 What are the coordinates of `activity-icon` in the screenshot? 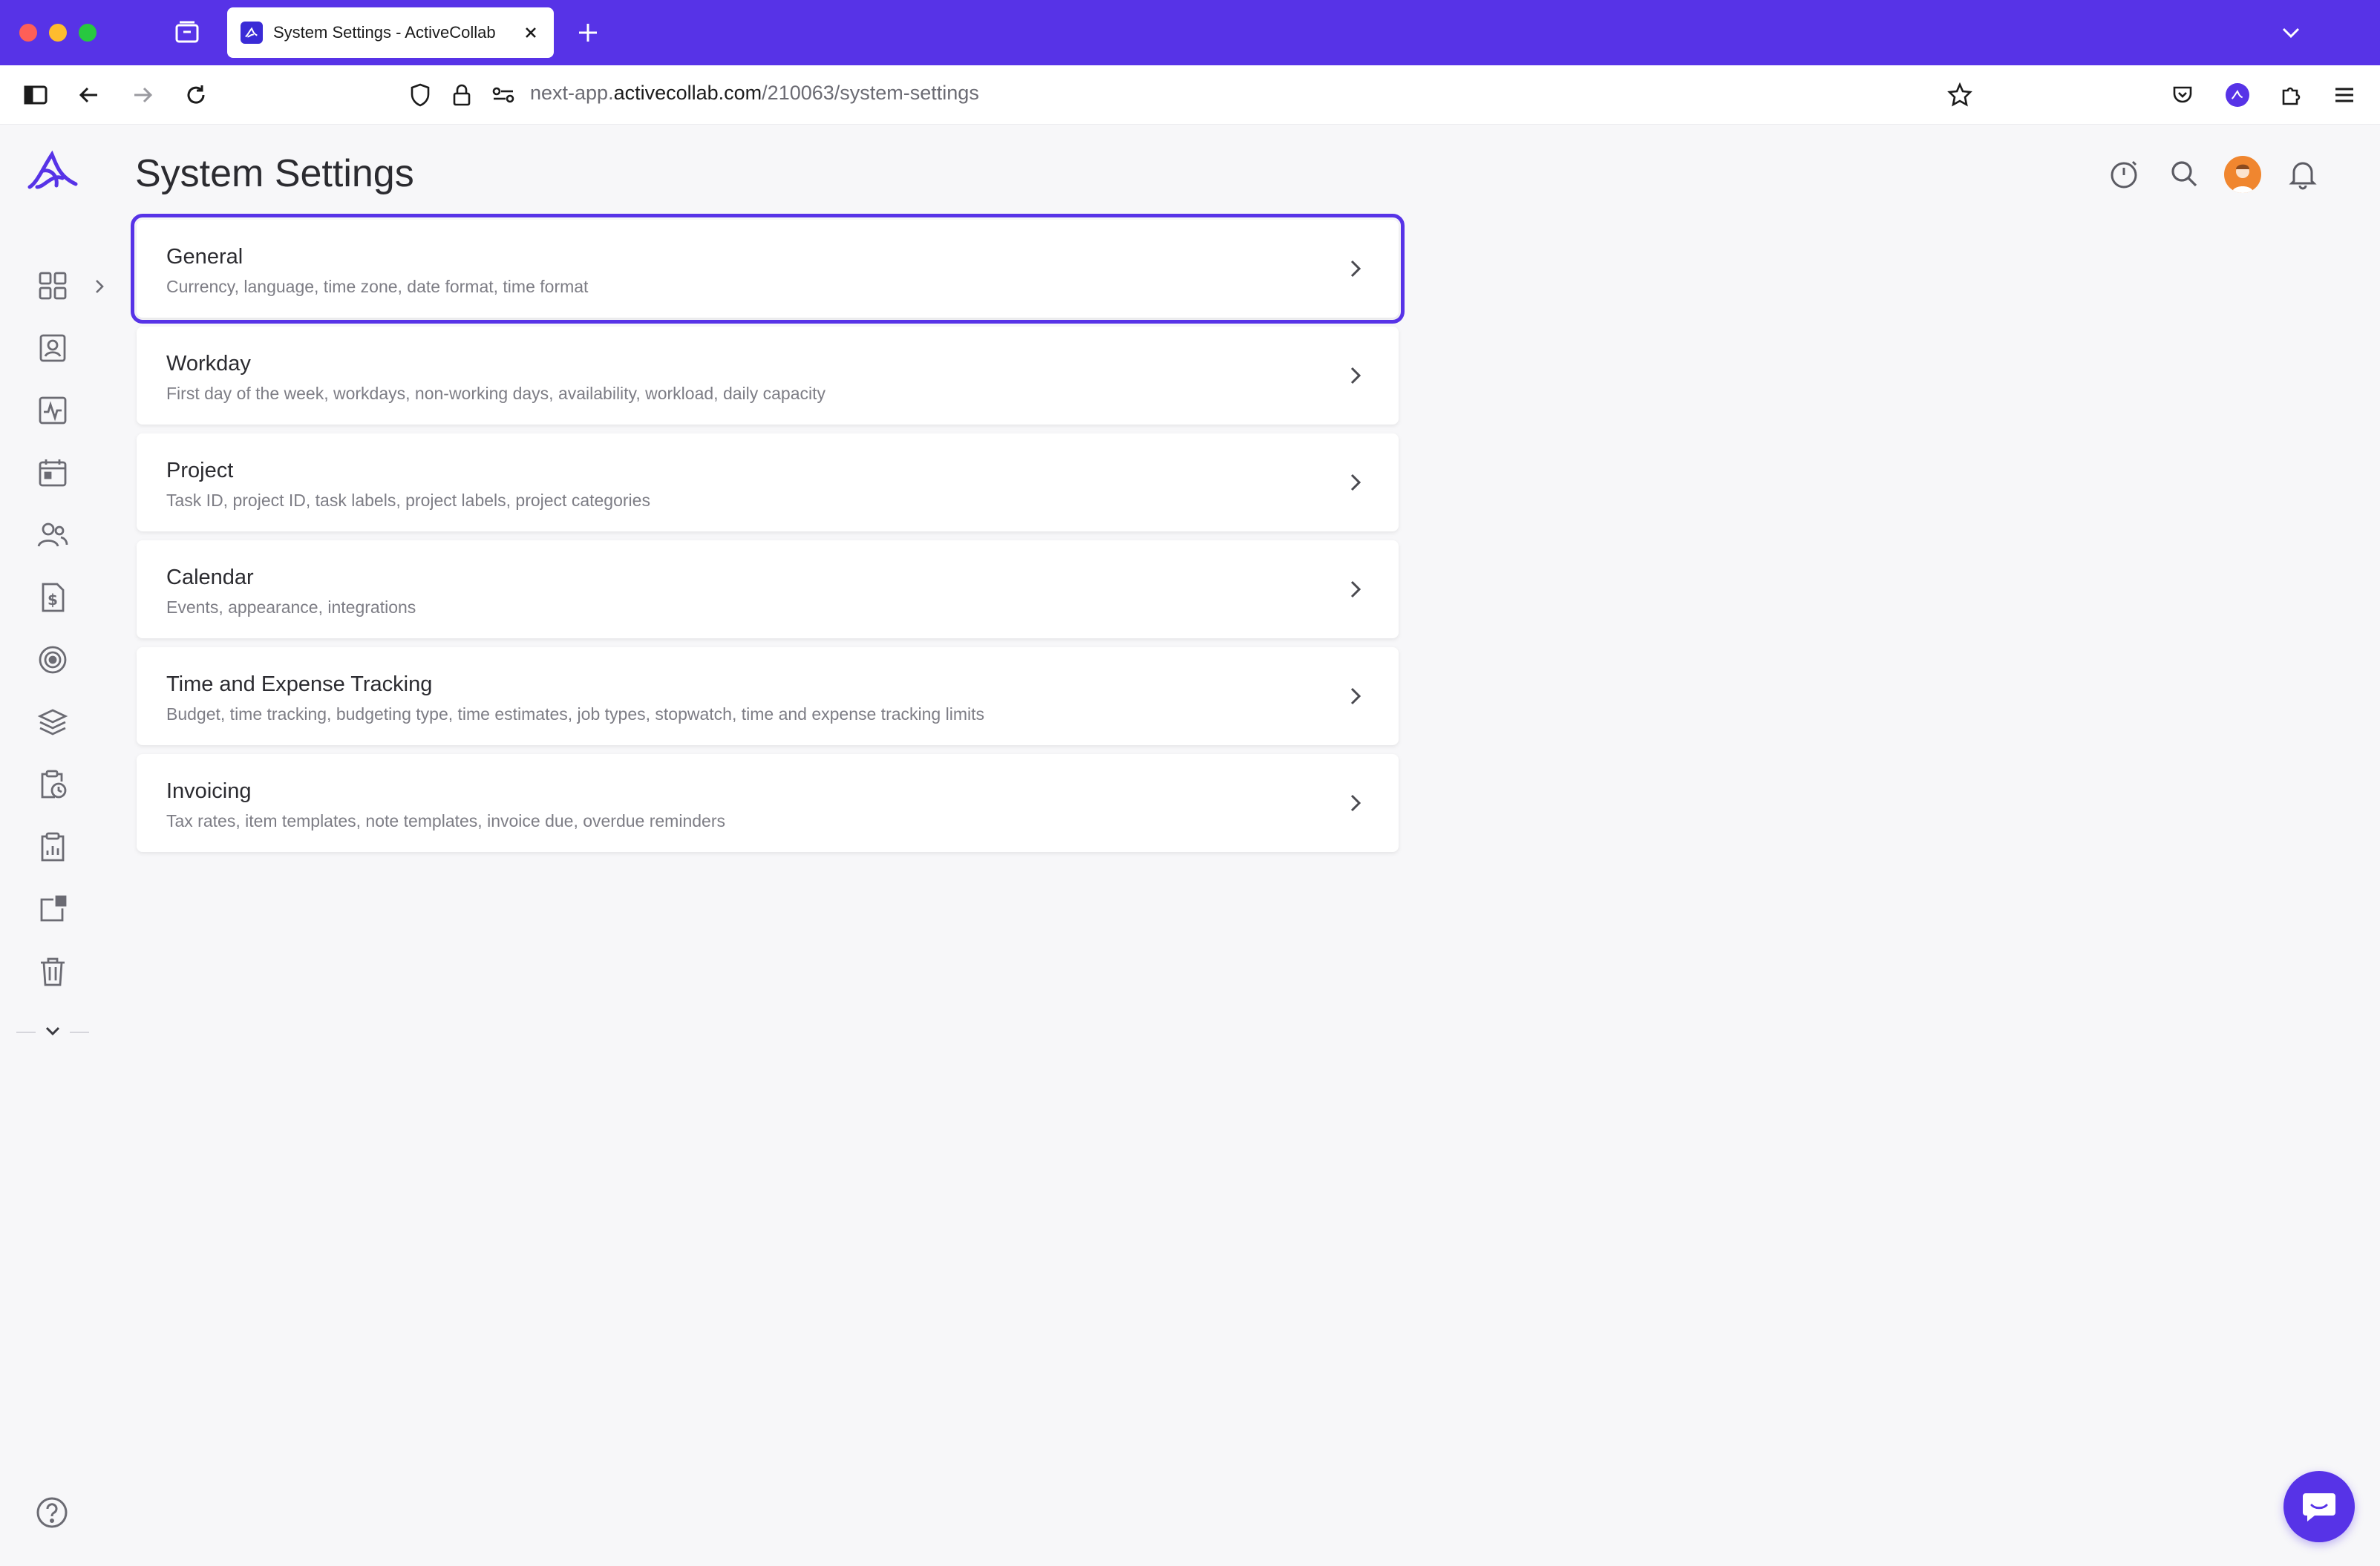 It's located at (52, 410).